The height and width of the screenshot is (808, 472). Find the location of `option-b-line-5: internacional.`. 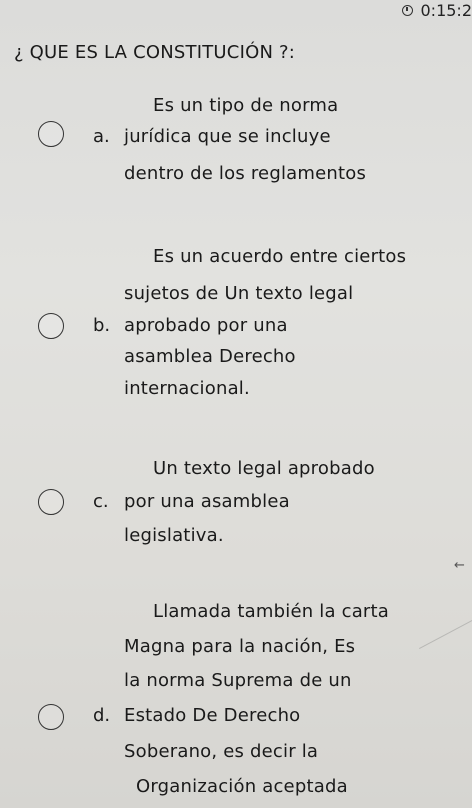

option-b-line-5: internacional. is located at coordinates (187, 388).